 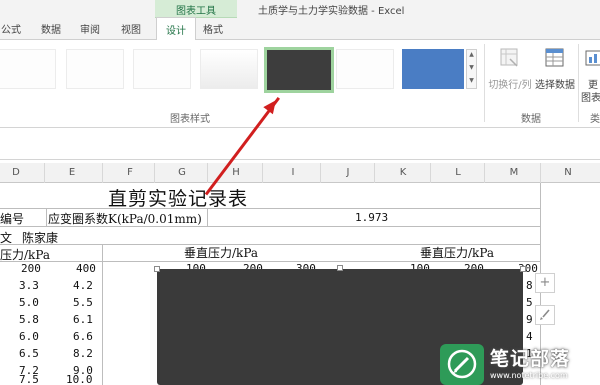 What do you see at coordinates (348, 172) in the screenshot?
I see `column-header-j: J` at bounding box center [348, 172].